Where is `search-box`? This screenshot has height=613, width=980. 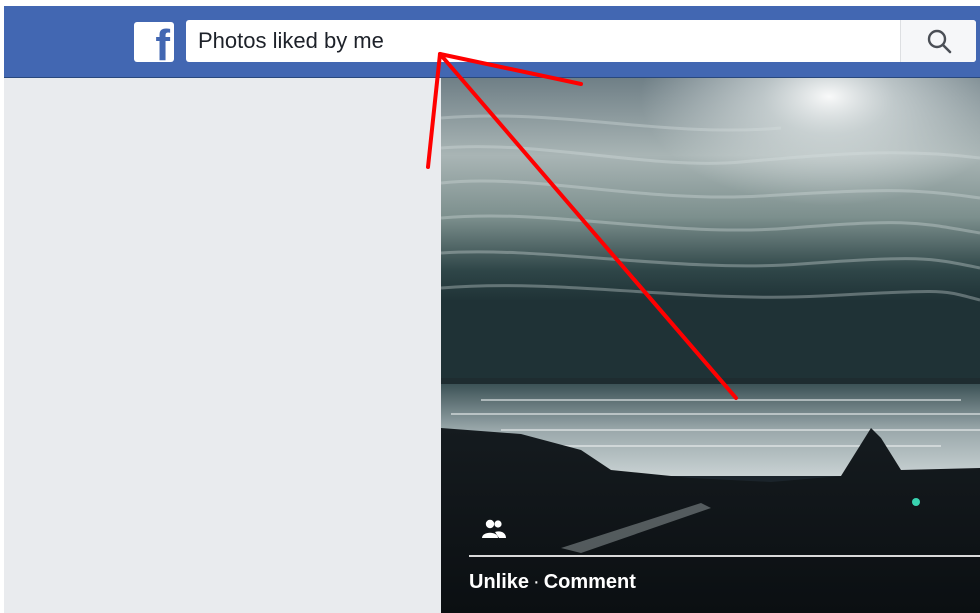
search-box is located at coordinates (581, 41).